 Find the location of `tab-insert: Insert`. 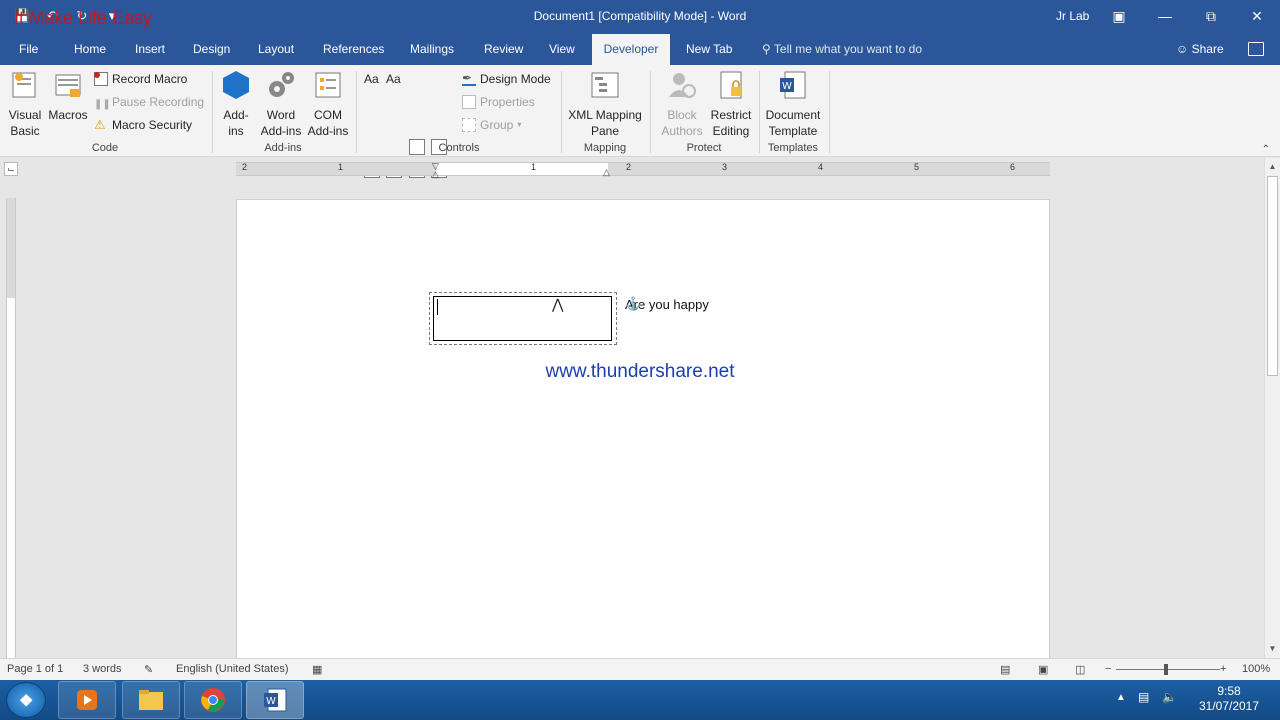

tab-insert: Insert is located at coordinates (150, 49).